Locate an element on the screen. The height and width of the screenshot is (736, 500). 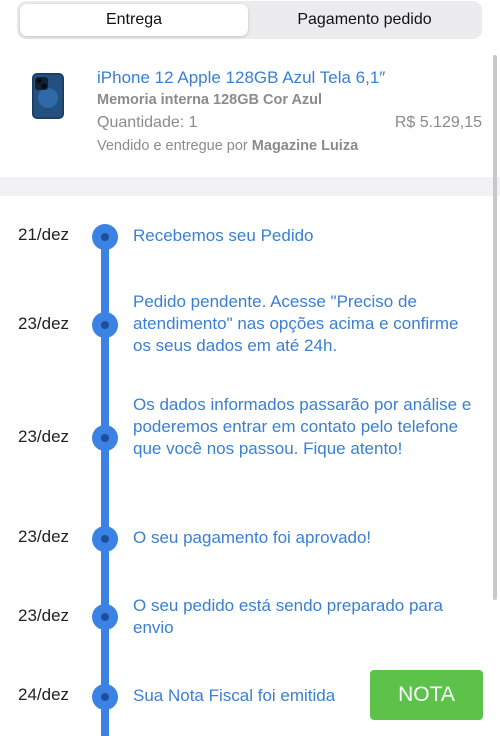
tab-pagamento-pedido: Pagamento pedido is located at coordinates (364, 20).